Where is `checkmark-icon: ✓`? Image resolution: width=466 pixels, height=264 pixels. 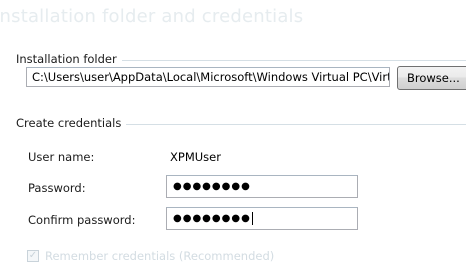
checkmark-icon: ✓ is located at coordinates (33, 255).